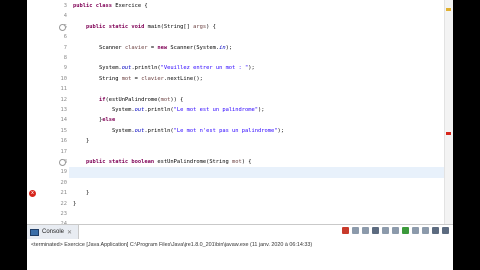 The image size is (480, 270). What do you see at coordinates (365, 230) in the screenshot?
I see `remove-all-icon` at bounding box center [365, 230].